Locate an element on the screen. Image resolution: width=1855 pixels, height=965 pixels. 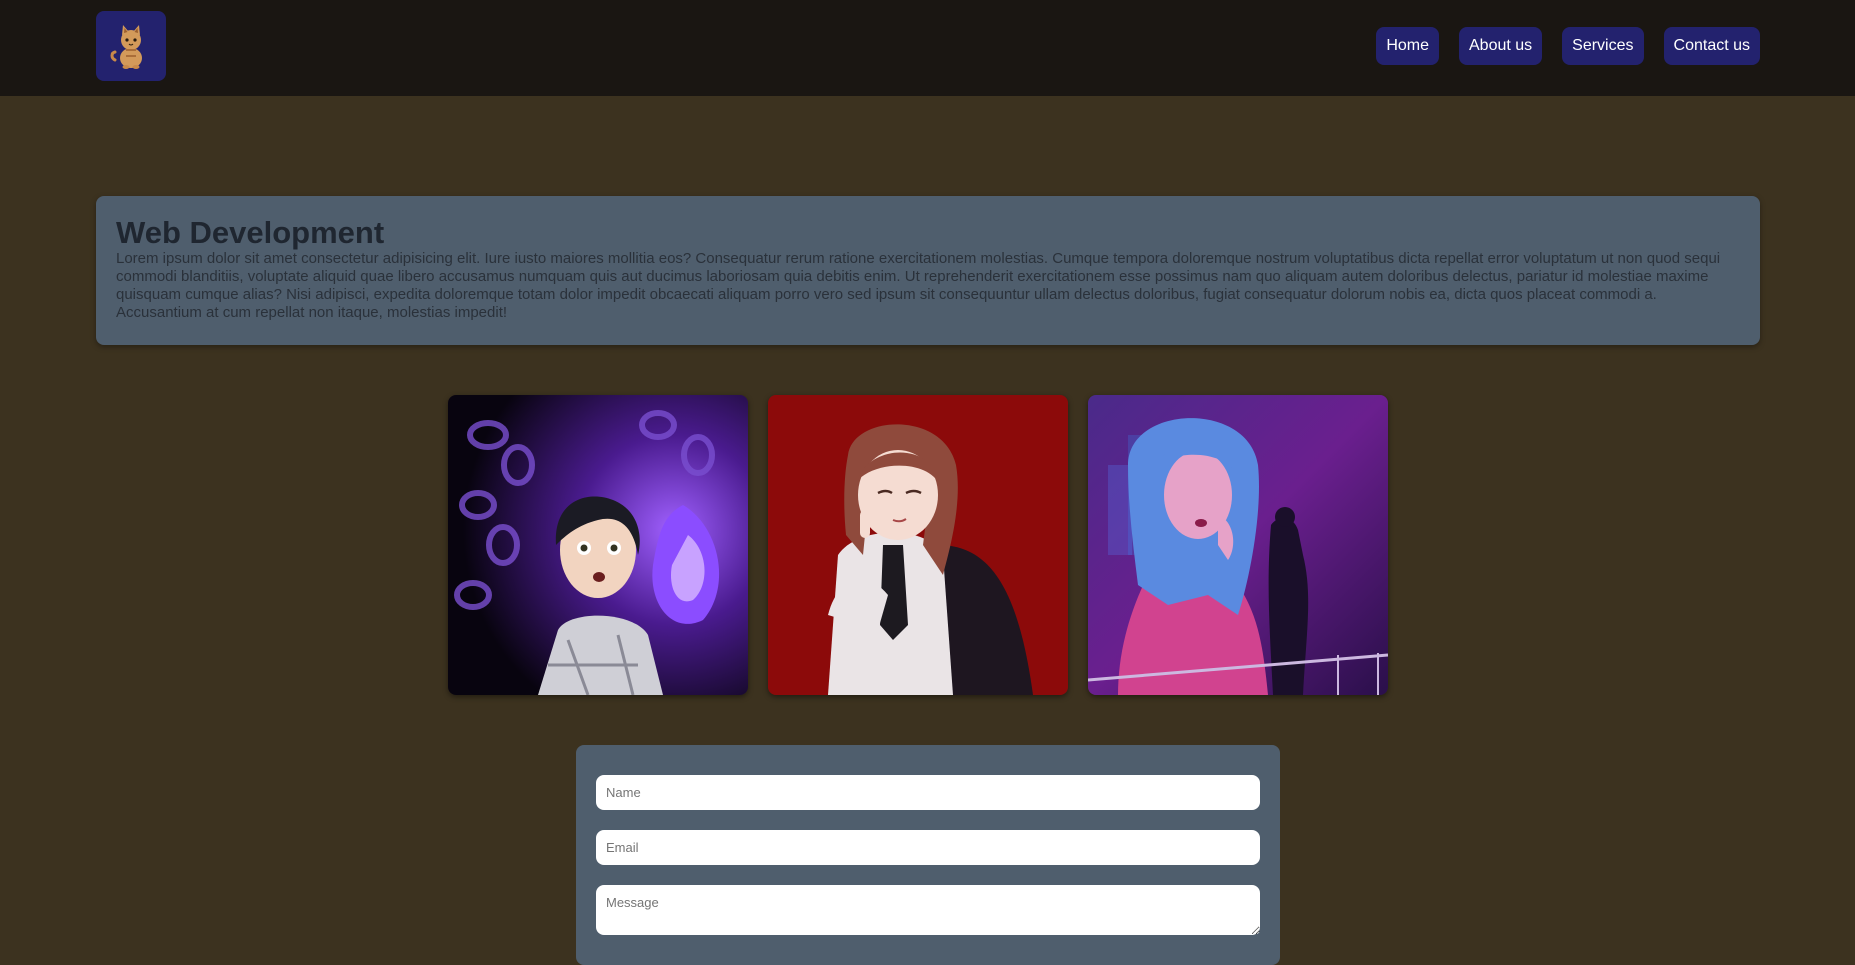
nav-home: Home is located at coordinates (1407, 46).